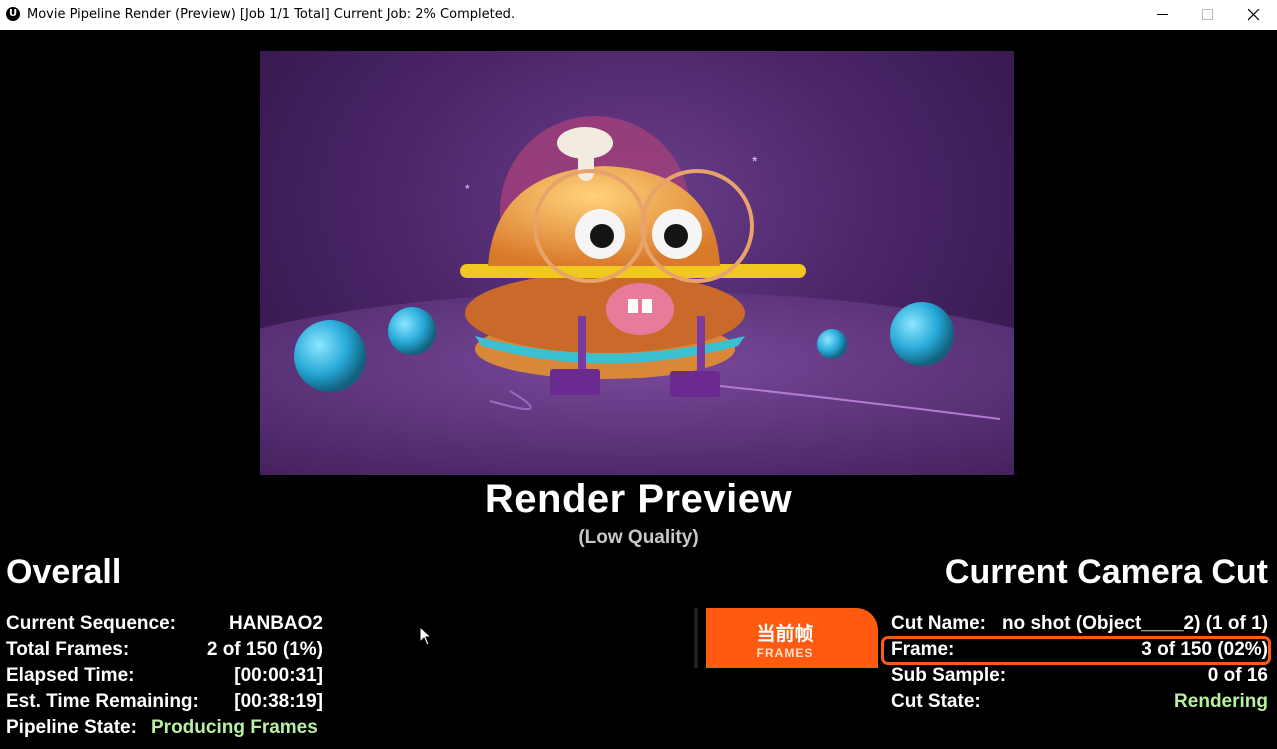  What do you see at coordinates (638, 537) in the screenshot?
I see `preview-subtitle: (Low Quality)` at bounding box center [638, 537].